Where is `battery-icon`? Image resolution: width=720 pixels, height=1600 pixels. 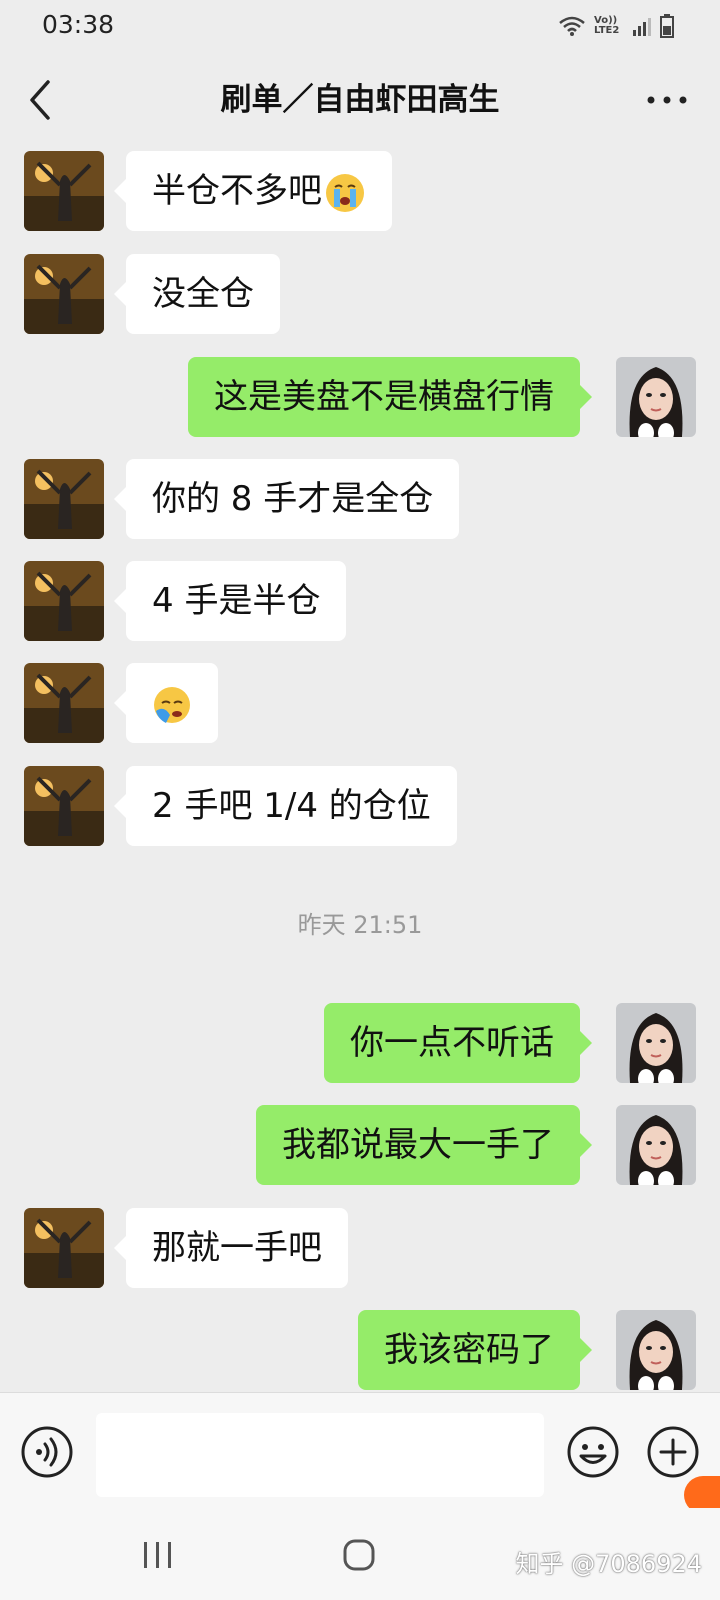
battery-icon is located at coordinates (667, 26).